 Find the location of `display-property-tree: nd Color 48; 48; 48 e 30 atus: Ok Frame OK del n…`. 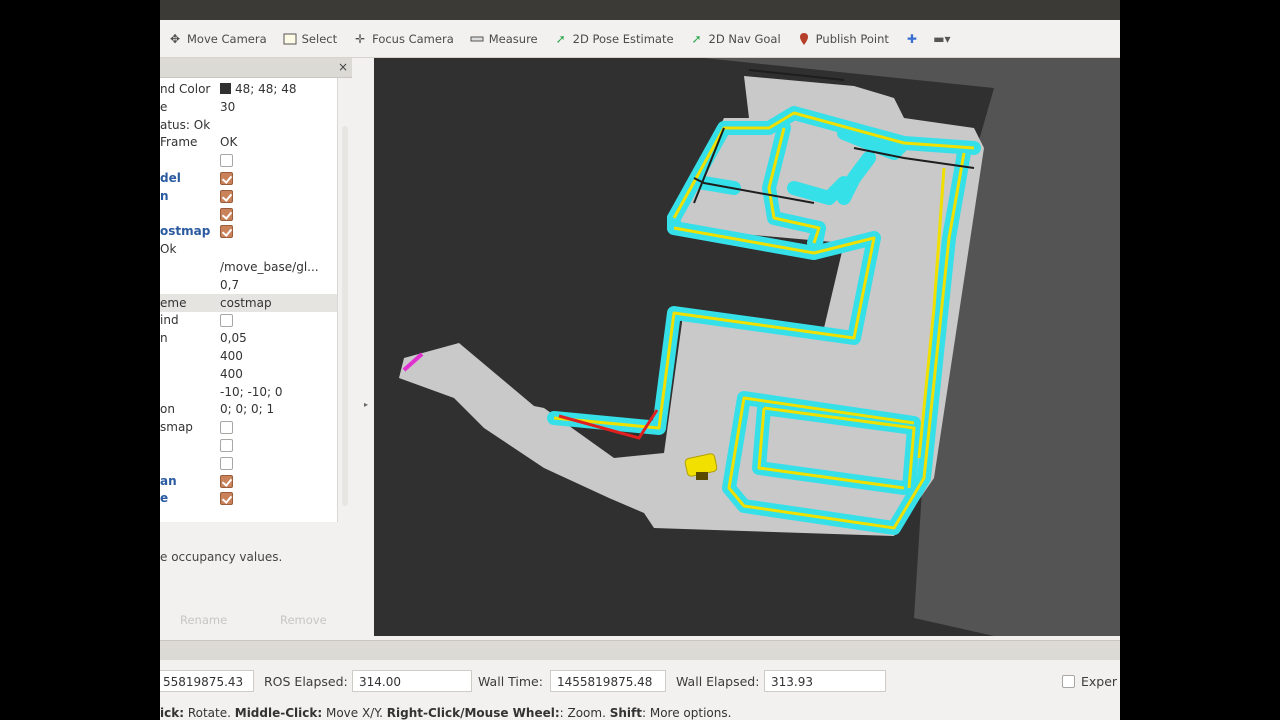

display-property-tree: nd Color 48; 48; 48 e 30 atus: Ok Frame OK del n… is located at coordinates (249, 300).